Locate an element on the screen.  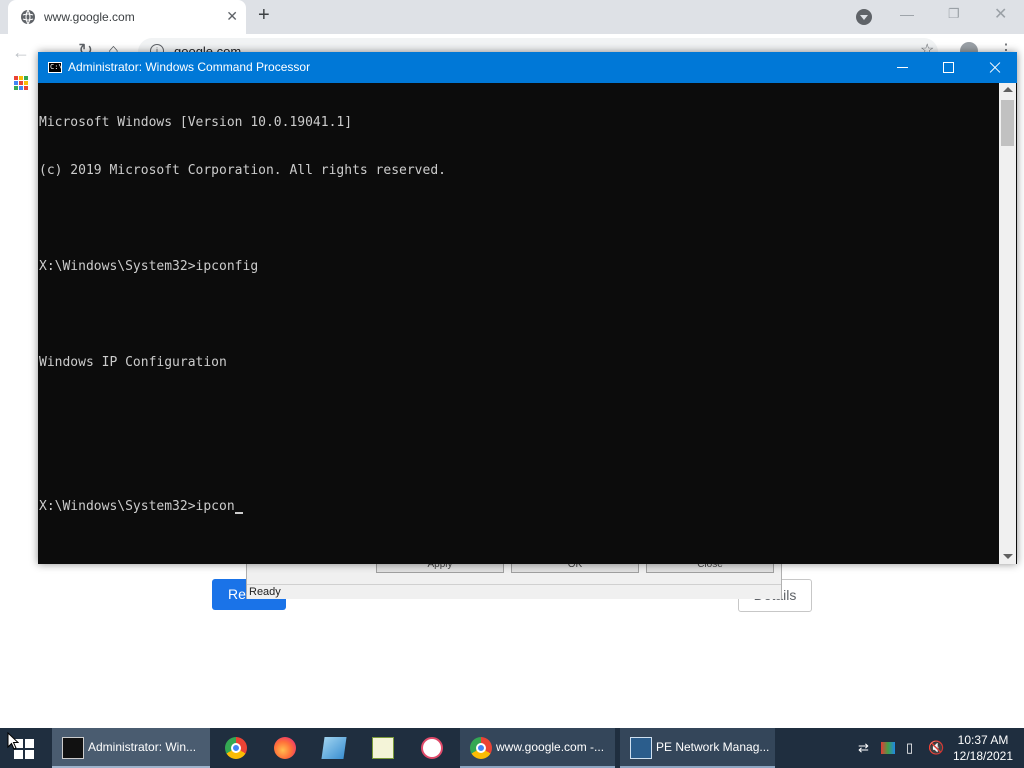
console-line: Windows IP Configuration is located at coordinates (133, 362).